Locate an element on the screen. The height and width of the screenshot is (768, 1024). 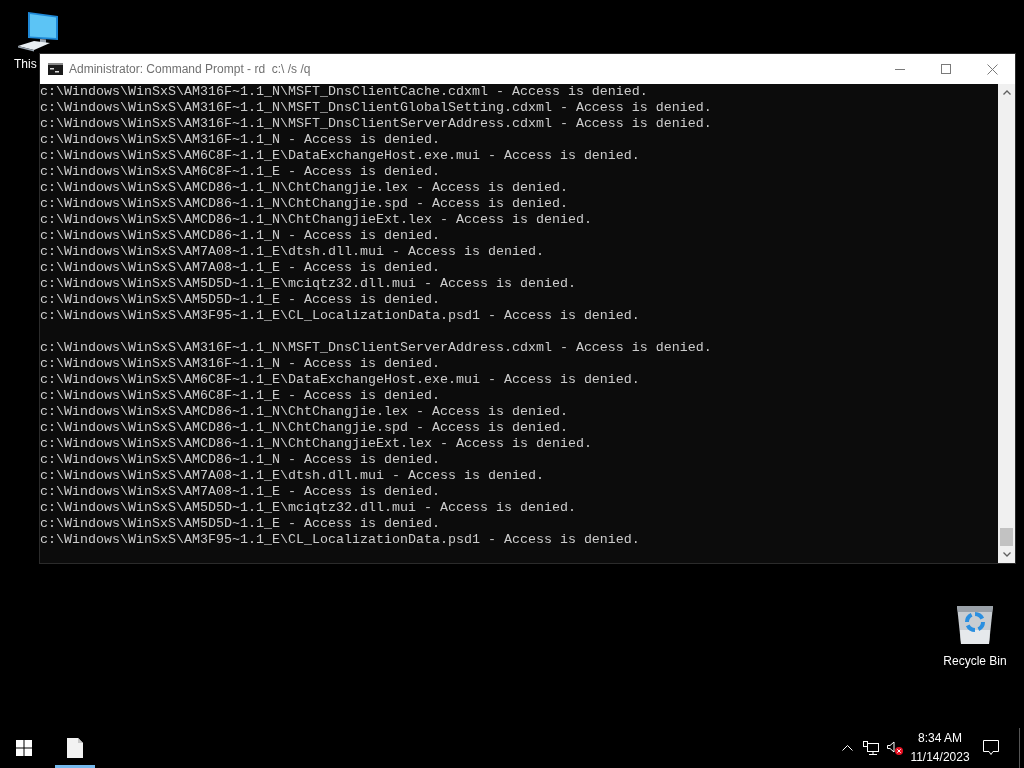
network-icon is located at coordinates (871, 748).